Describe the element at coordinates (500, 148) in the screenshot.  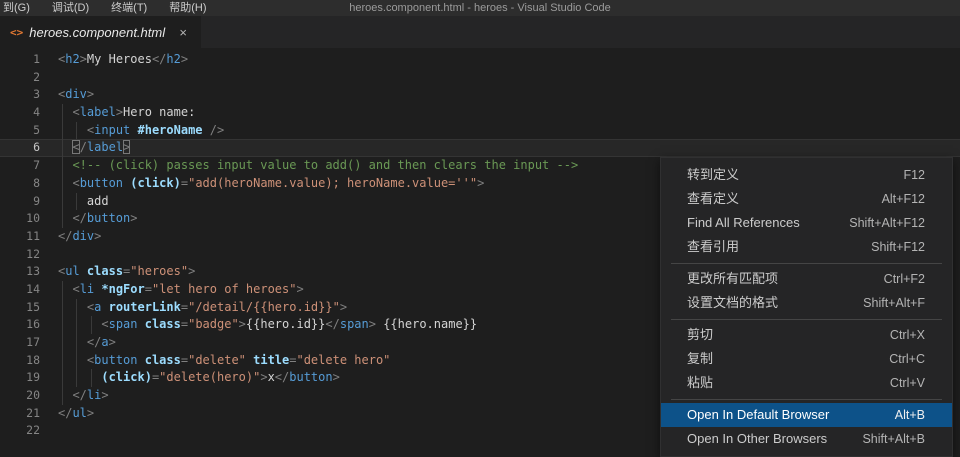
I see `line-content: </label>` at that location.